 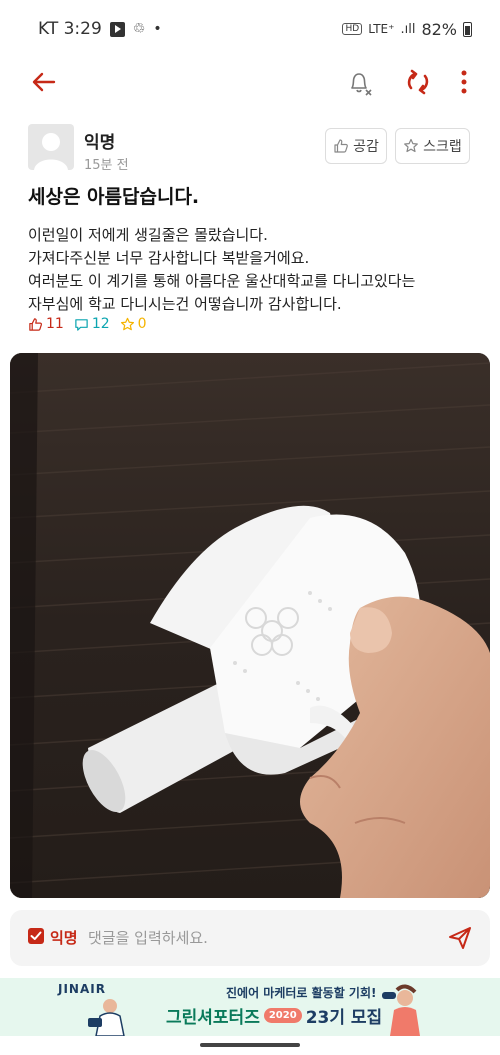 I want to click on scrap-button-label: 스크랩, so click(x=442, y=147).